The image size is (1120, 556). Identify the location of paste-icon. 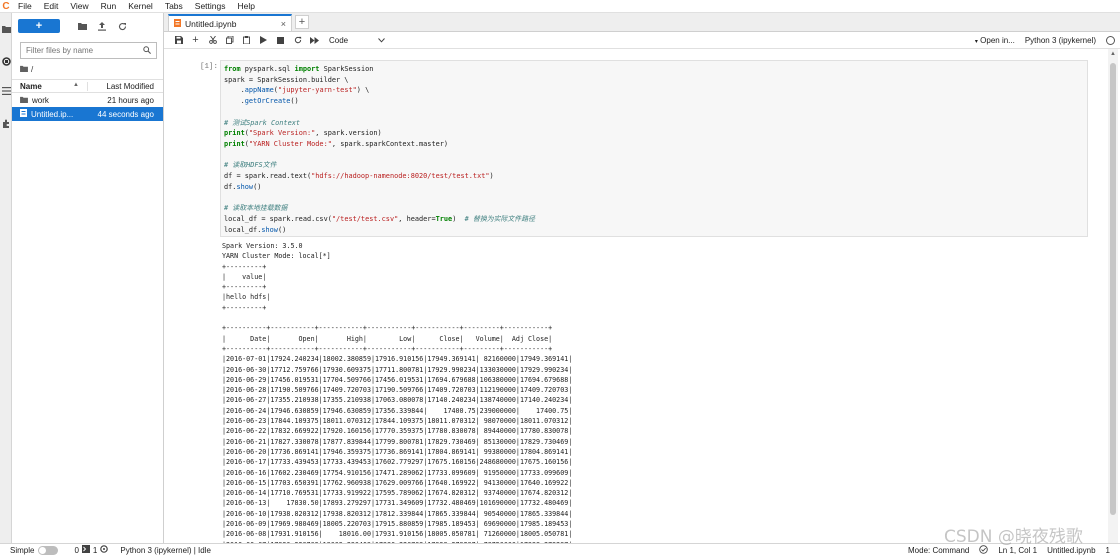
(246, 40).